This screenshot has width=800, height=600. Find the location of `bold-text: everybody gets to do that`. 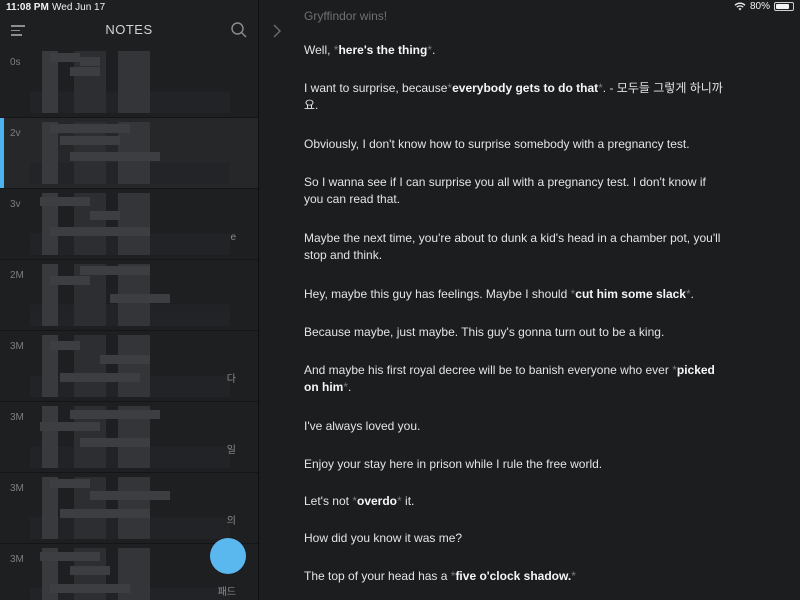

bold-text: everybody gets to do that is located at coordinates (525, 88).